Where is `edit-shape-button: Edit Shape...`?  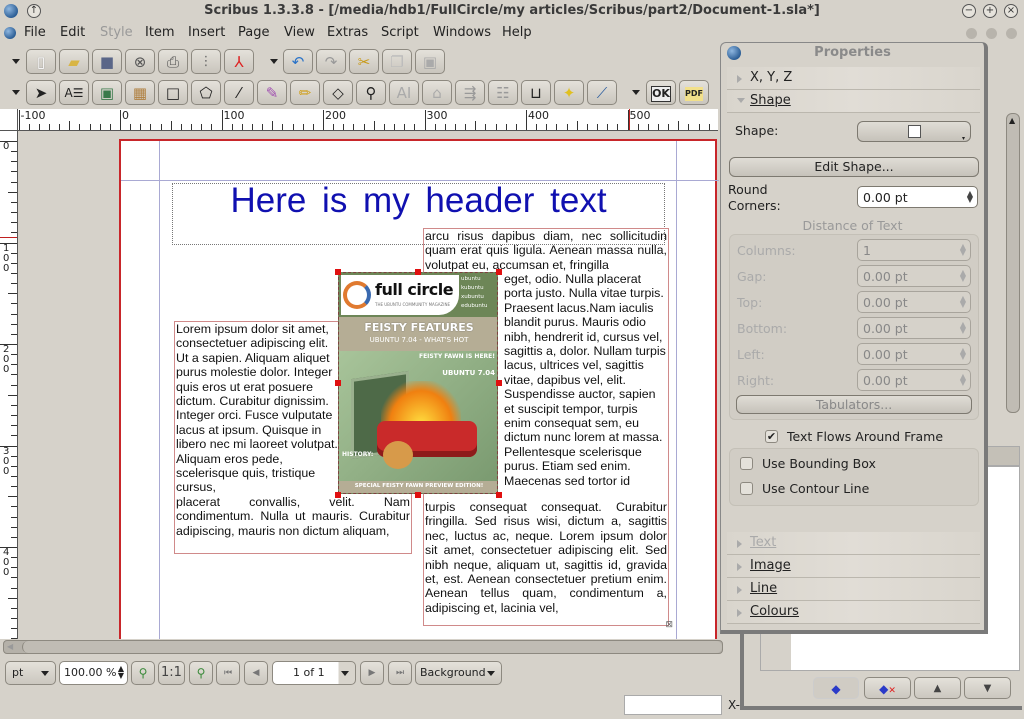 edit-shape-button: Edit Shape... is located at coordinates (854, 167).